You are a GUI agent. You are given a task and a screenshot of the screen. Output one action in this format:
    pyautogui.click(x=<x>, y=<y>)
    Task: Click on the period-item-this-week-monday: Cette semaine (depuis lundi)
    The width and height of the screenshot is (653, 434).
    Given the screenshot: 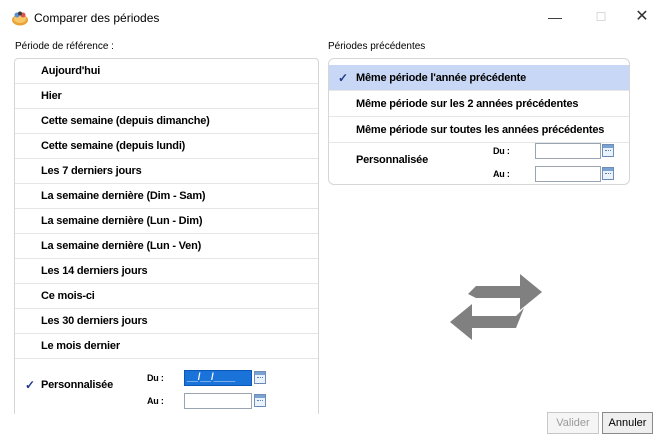 What is the action you would take?
    pyautogui.click(x=166, y=146)
    